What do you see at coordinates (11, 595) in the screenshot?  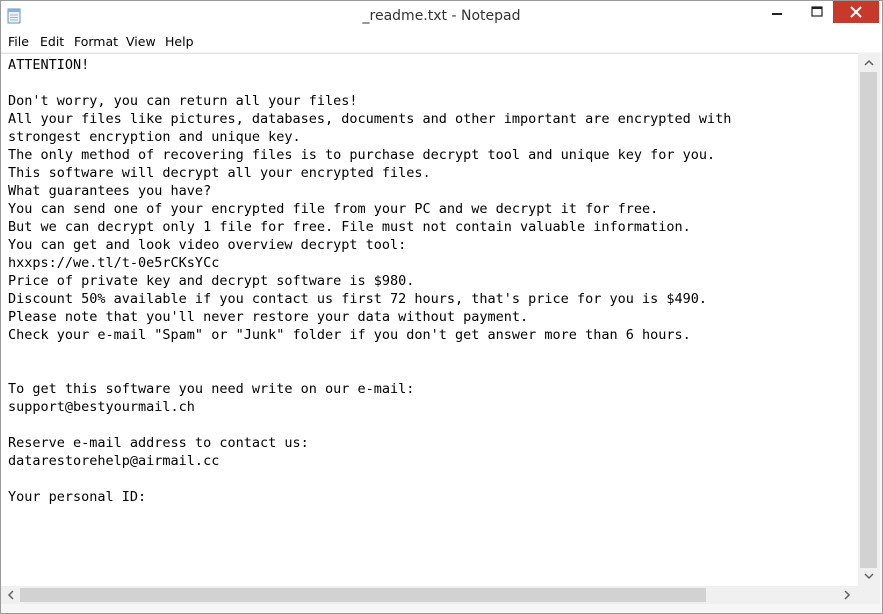 I see `chevron-left-icon` at bounding box center [11, 595].